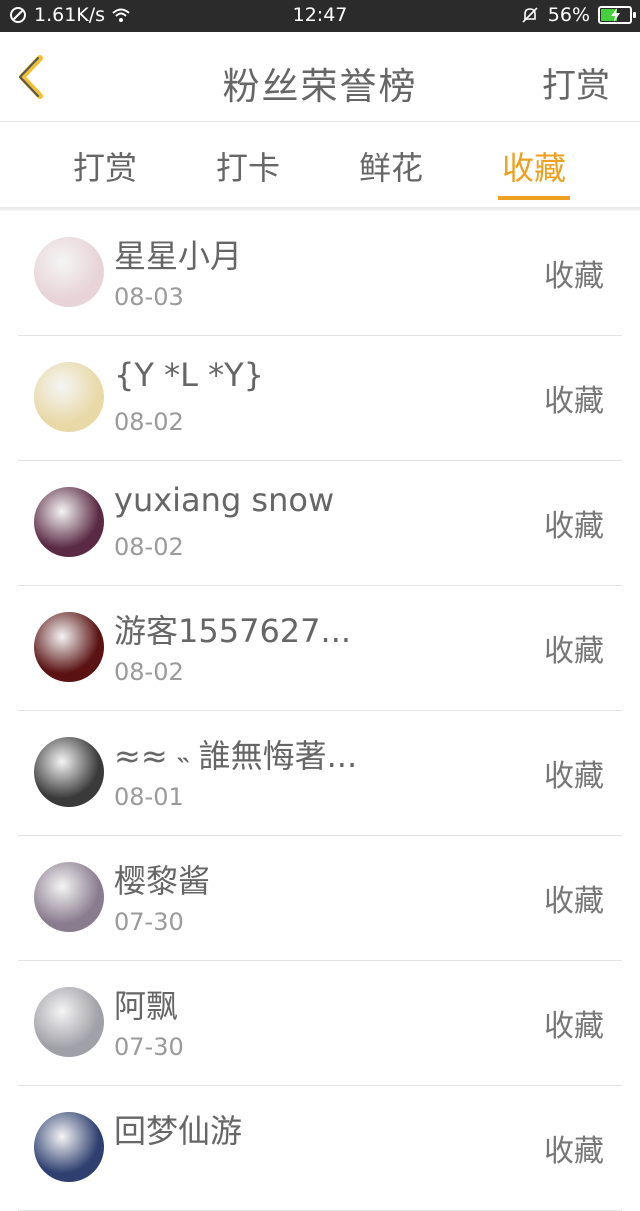  I want to click on date: 08-03, so click(149, 297).